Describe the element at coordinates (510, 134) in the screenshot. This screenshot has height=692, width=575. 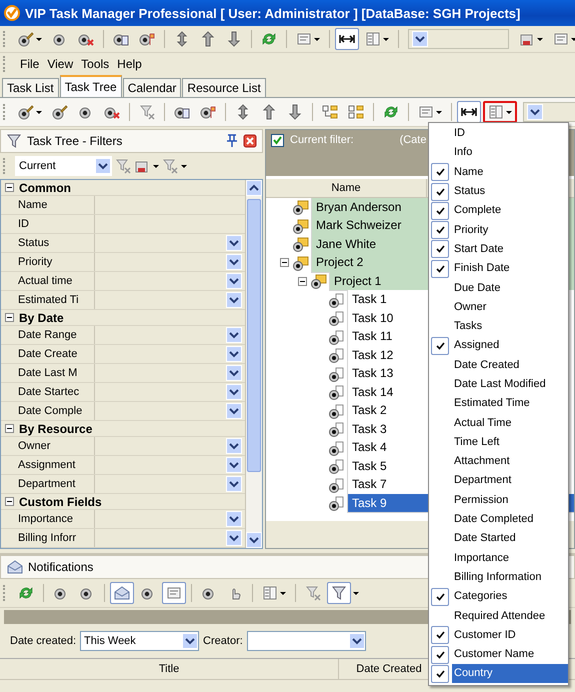
I see `menu-item: ID` at that location.